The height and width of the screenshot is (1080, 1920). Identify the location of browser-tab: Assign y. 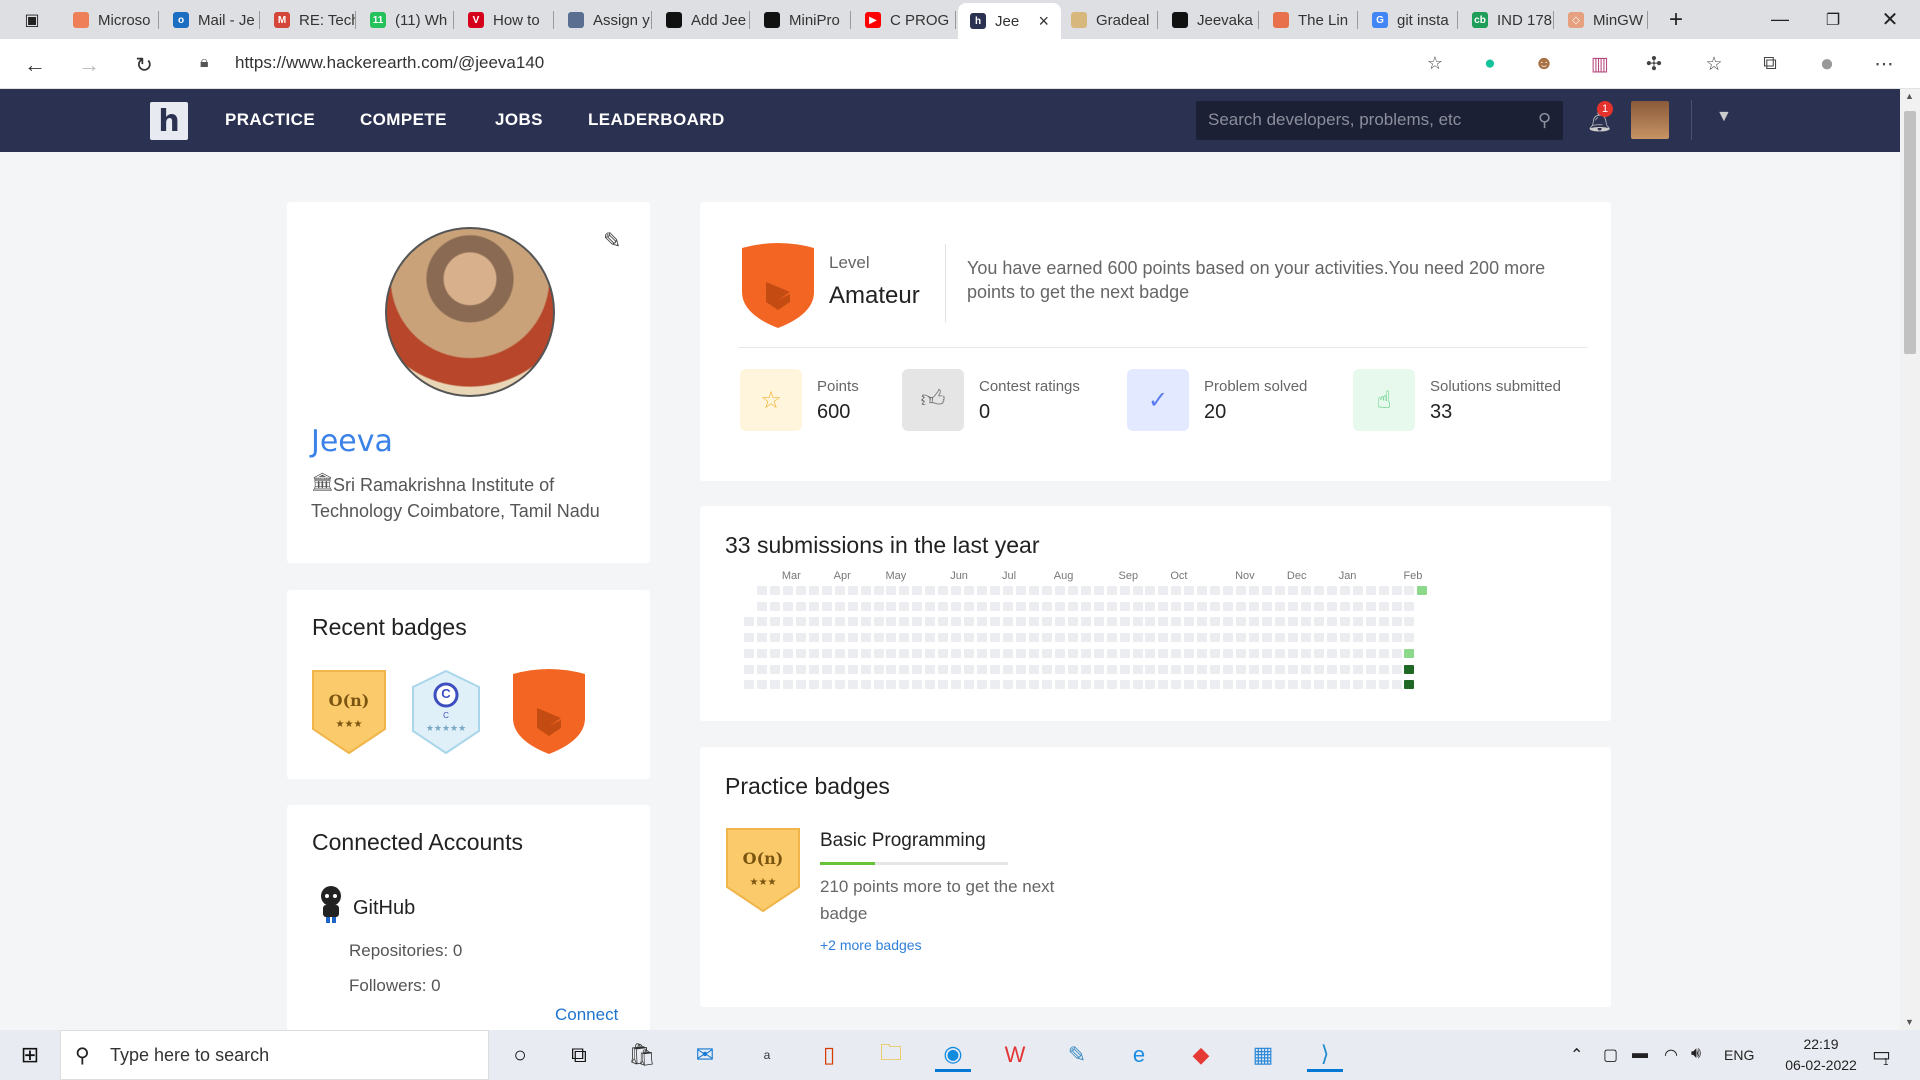
(604, 20).